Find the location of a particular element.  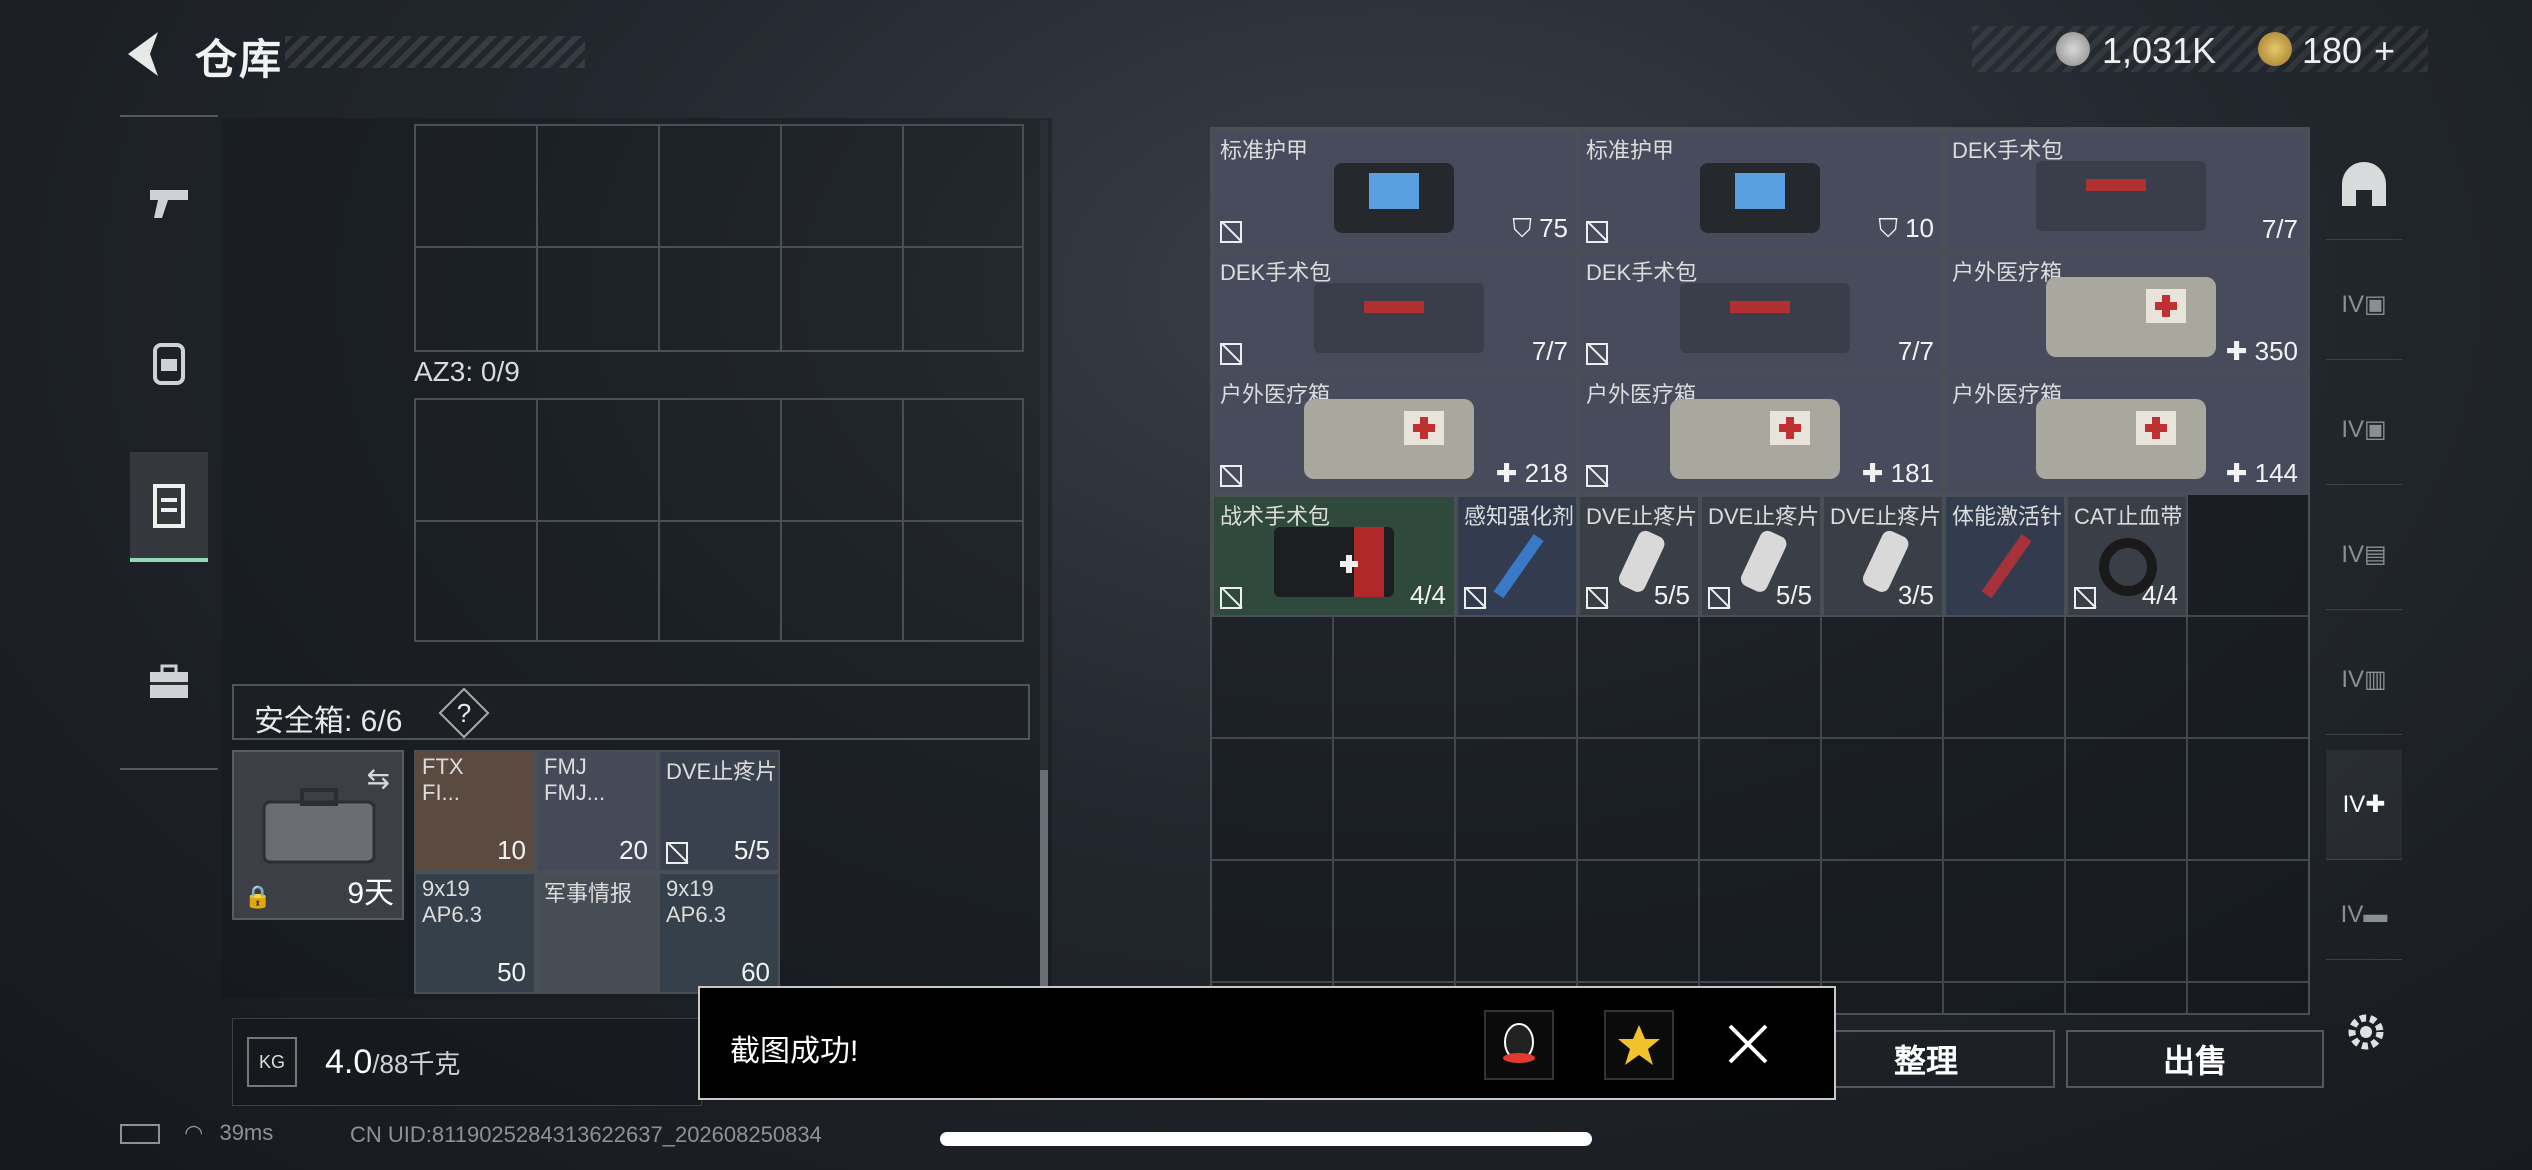

category-4: IV ▥ is located at coordinates (2364, 680).